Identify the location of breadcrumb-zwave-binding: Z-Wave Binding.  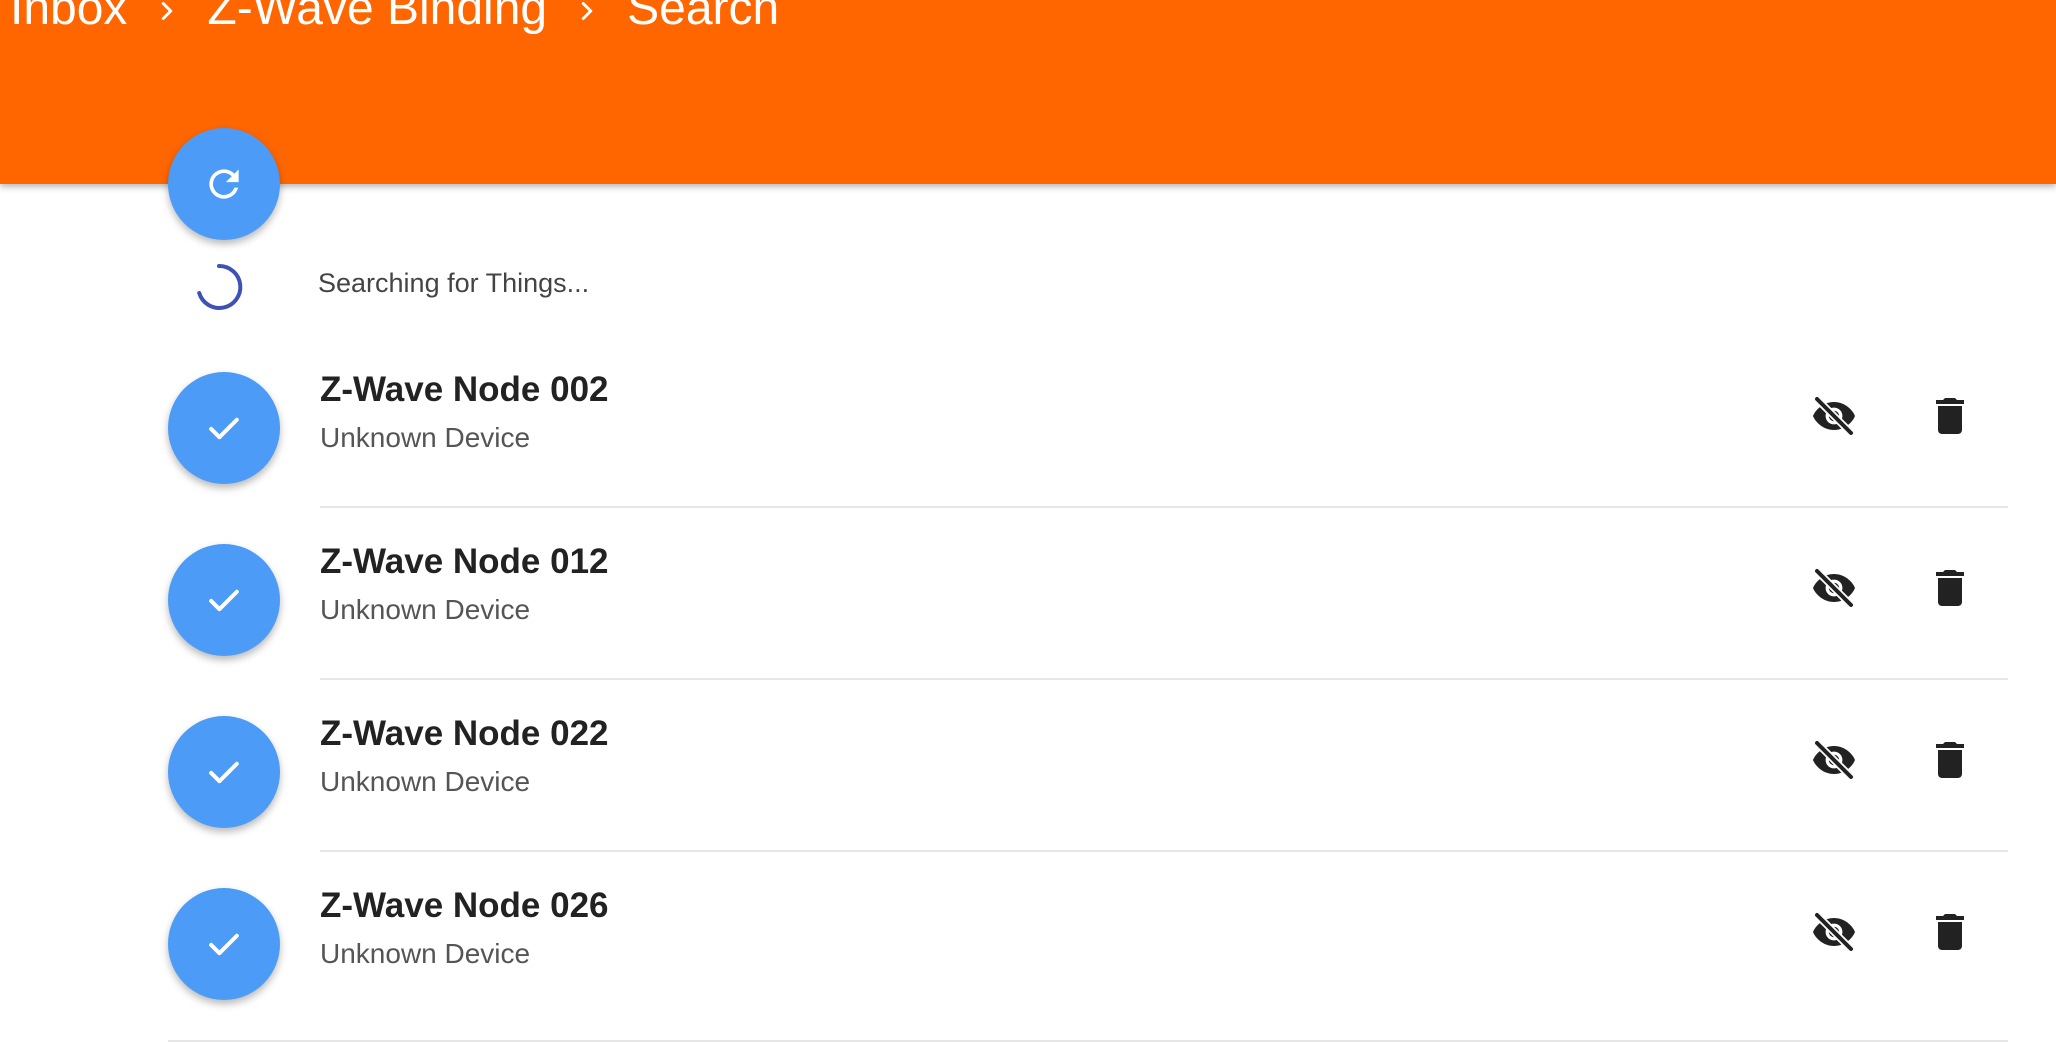
(377, 18).